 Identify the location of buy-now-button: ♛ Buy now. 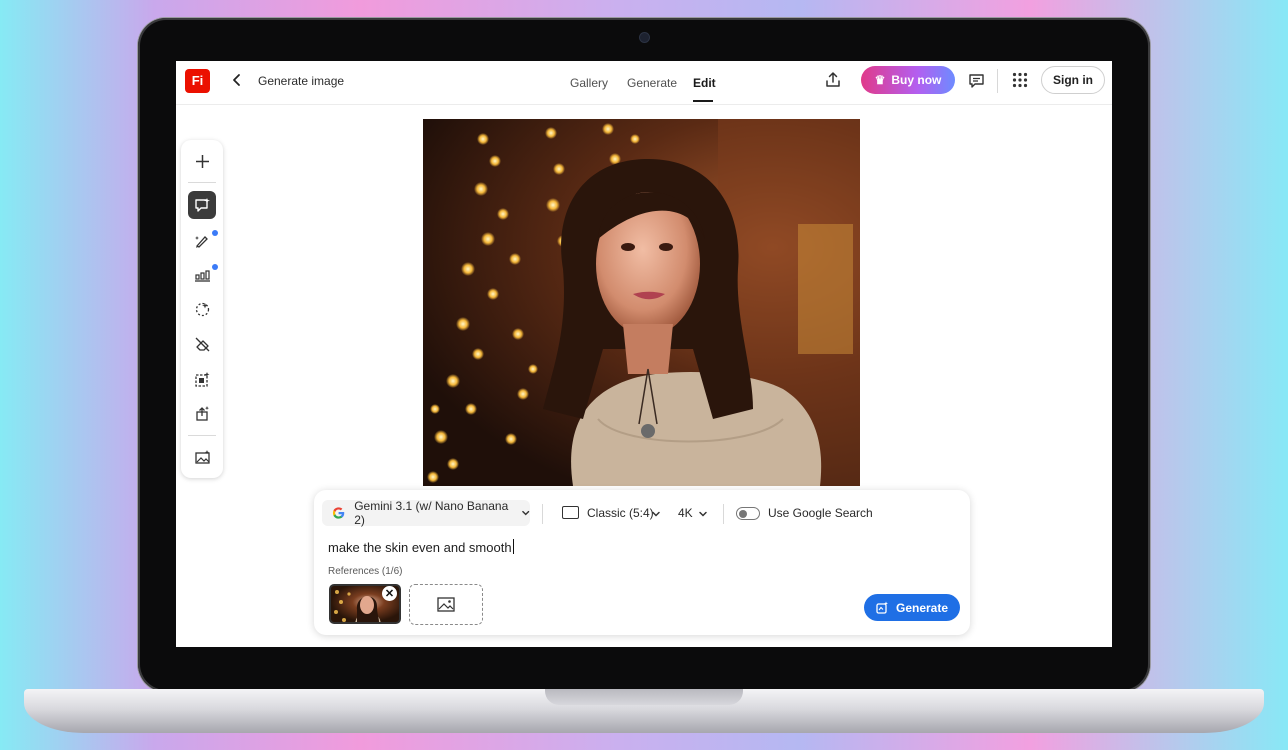
(908, 80).